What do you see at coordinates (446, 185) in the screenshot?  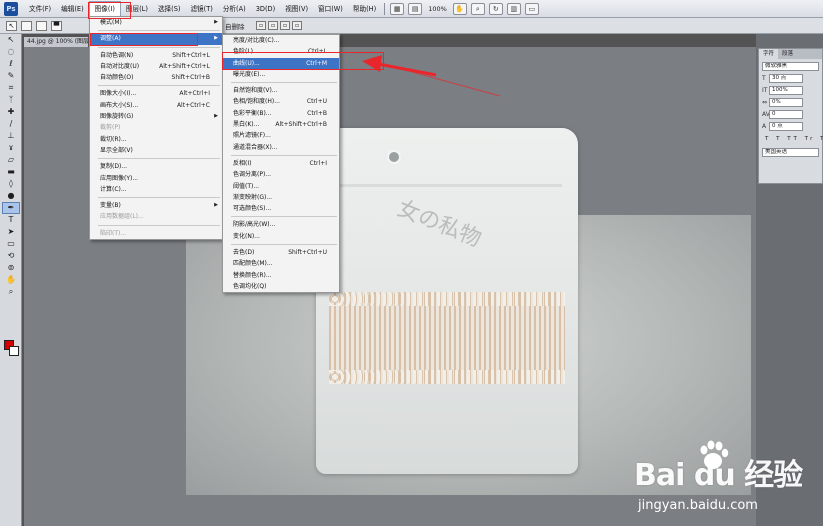 I see `bag-zipper` at bounding box center [446, 185].